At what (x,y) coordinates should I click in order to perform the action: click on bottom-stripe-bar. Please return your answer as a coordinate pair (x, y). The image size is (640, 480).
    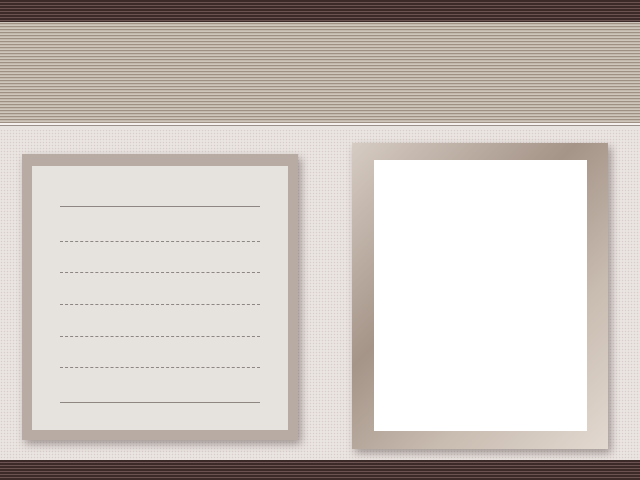
    Looking at the image, I should click on (320, 470).